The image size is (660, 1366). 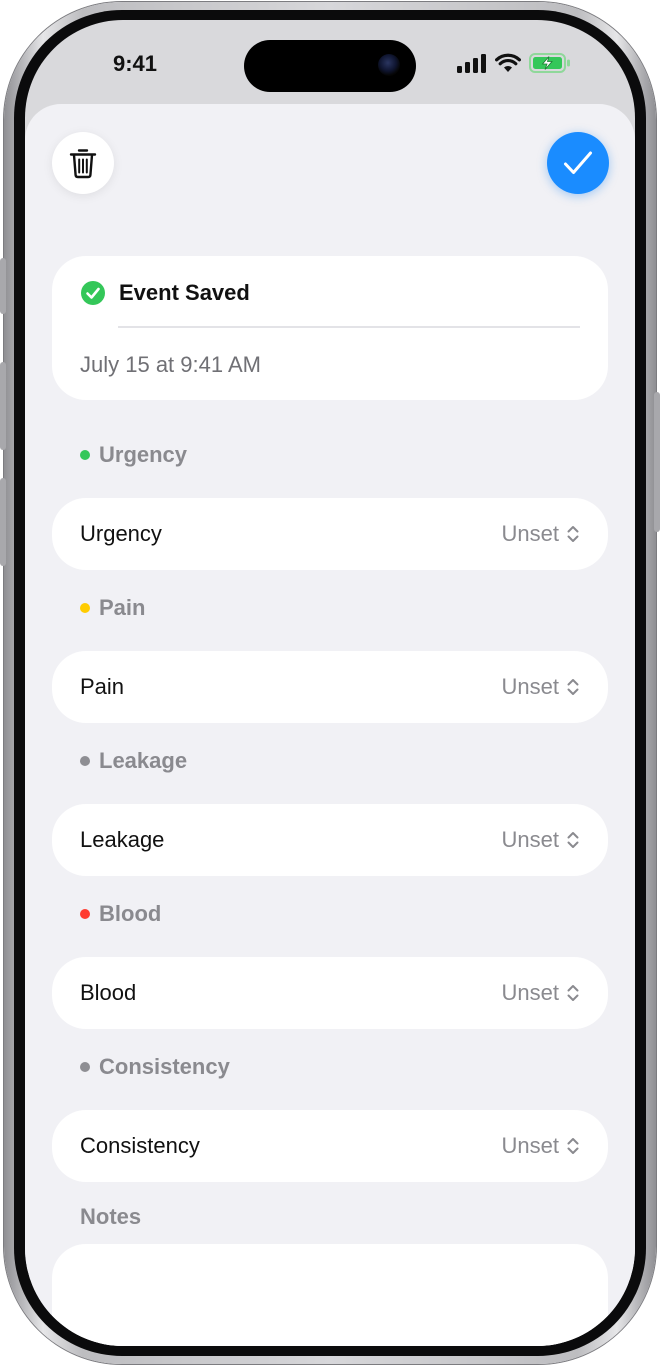 I want to click on section-label-leakage: Leakage, so click(x=133, y=761).